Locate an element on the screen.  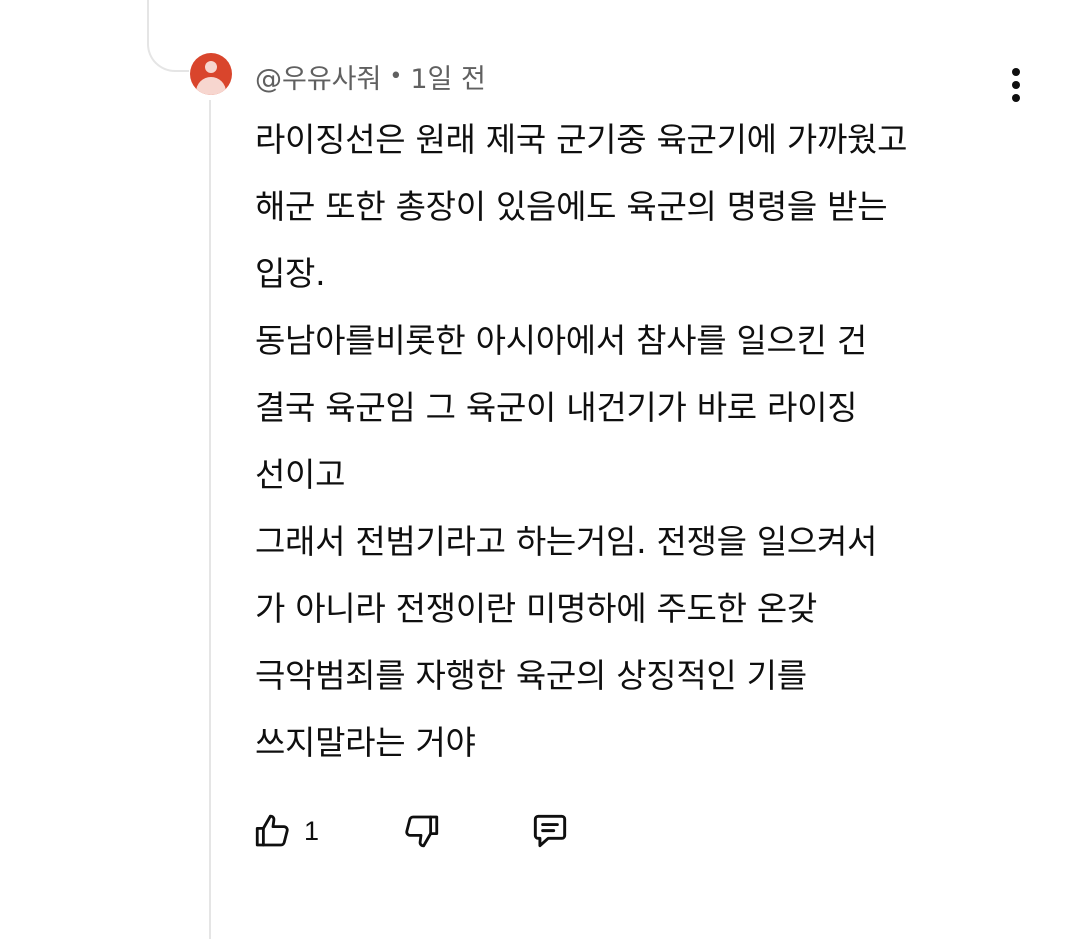
comment-line: 가 아니라 전쟁이란 미명하에 주도한 온갖 is located at coordinates (536, 608).